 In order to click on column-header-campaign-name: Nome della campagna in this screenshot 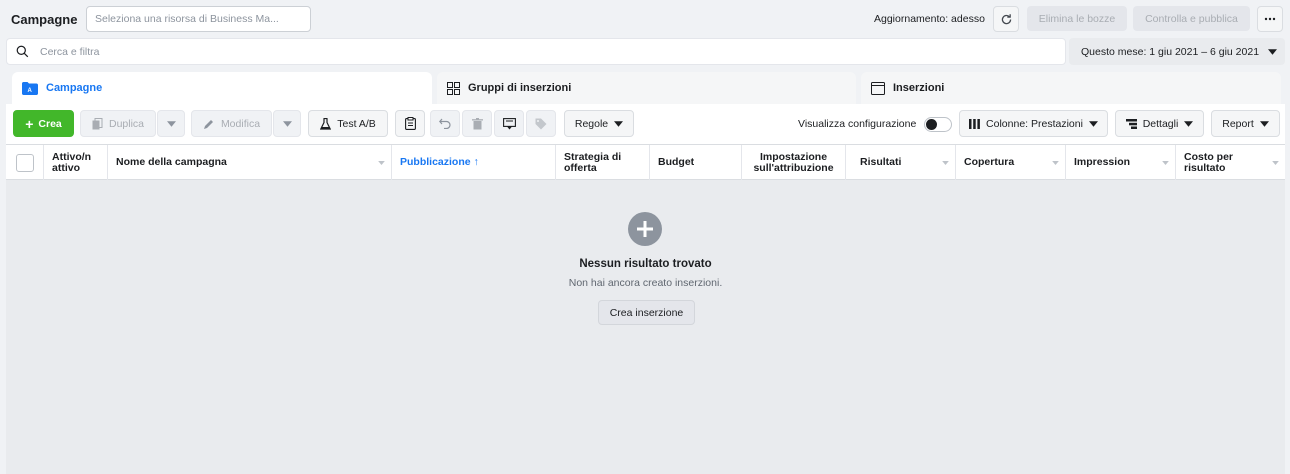, I will do `click(250, 162)`.